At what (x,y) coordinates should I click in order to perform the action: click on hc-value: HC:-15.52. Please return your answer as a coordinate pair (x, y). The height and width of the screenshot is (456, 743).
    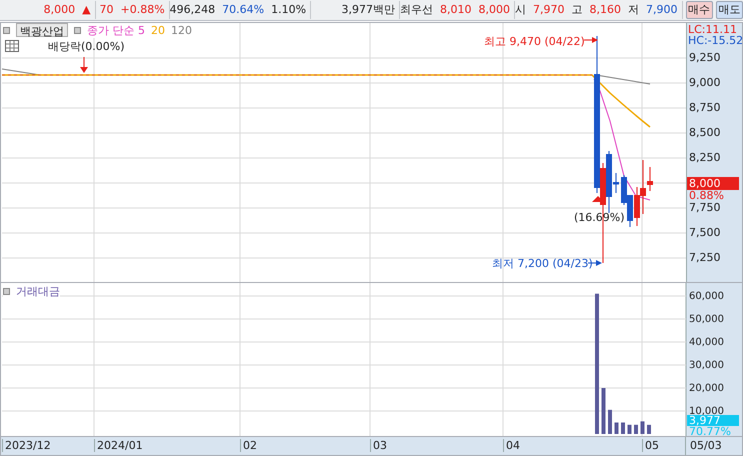
    Looking at the image, I should click on (715, 40).